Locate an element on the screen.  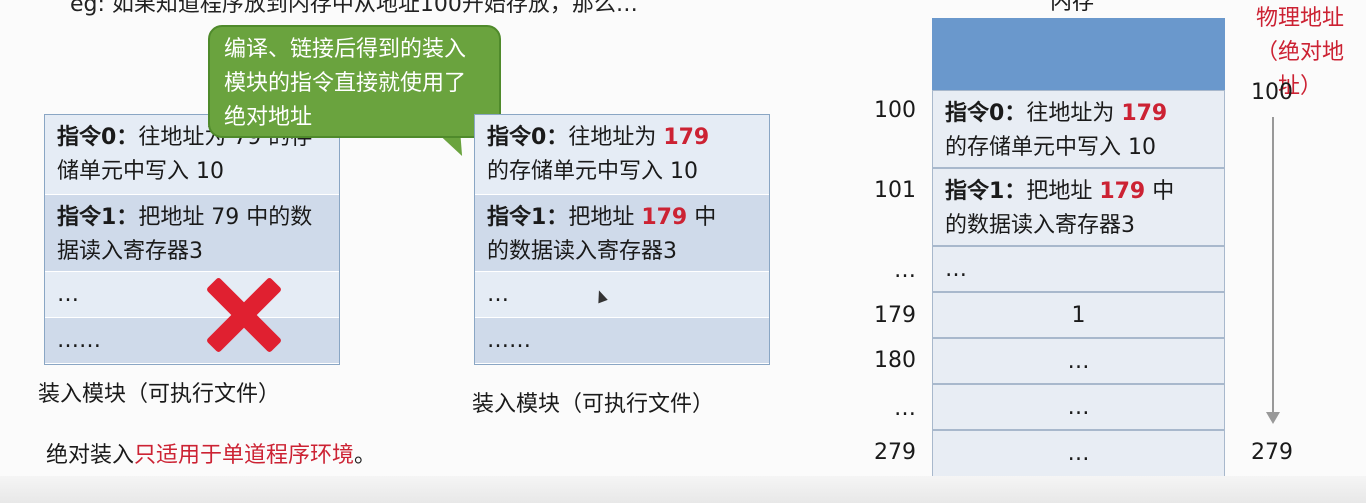
memory-label: 内存 is located at coordinates (1072, 7).